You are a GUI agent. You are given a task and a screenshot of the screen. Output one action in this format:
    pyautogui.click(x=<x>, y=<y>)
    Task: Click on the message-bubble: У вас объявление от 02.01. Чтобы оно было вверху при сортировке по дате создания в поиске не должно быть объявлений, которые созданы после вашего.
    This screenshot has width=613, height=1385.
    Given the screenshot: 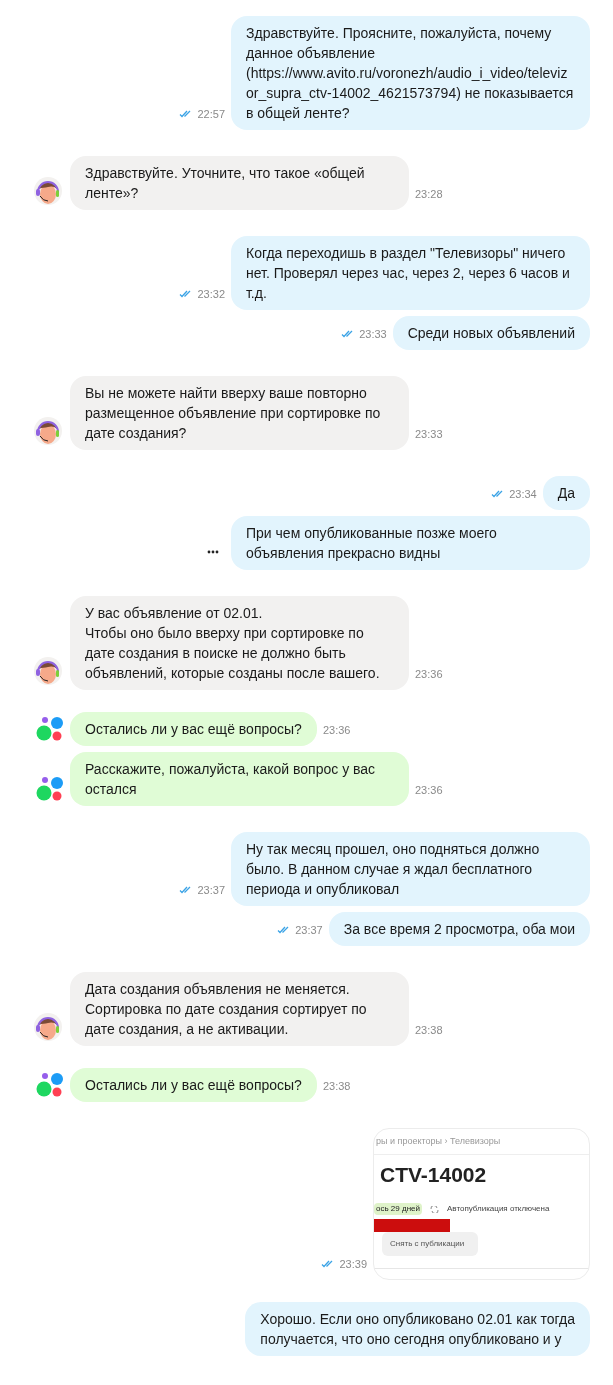 What is the action you would take?
    pyautogui.click(x=239, y=643)
    